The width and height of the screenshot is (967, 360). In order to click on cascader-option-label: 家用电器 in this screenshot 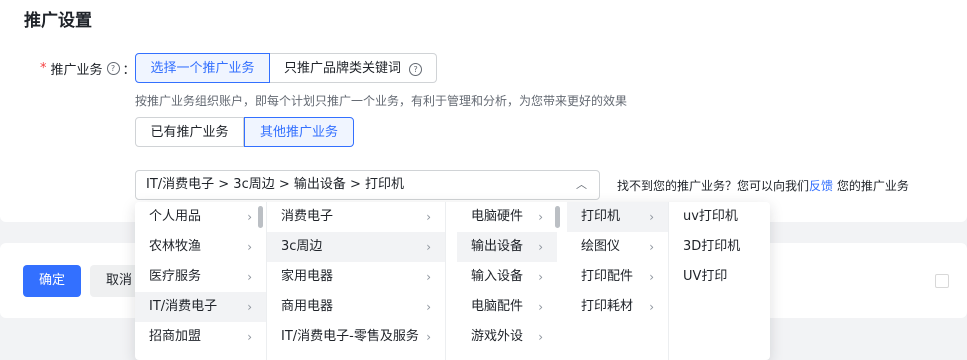, I will do `click(307, 276)`.